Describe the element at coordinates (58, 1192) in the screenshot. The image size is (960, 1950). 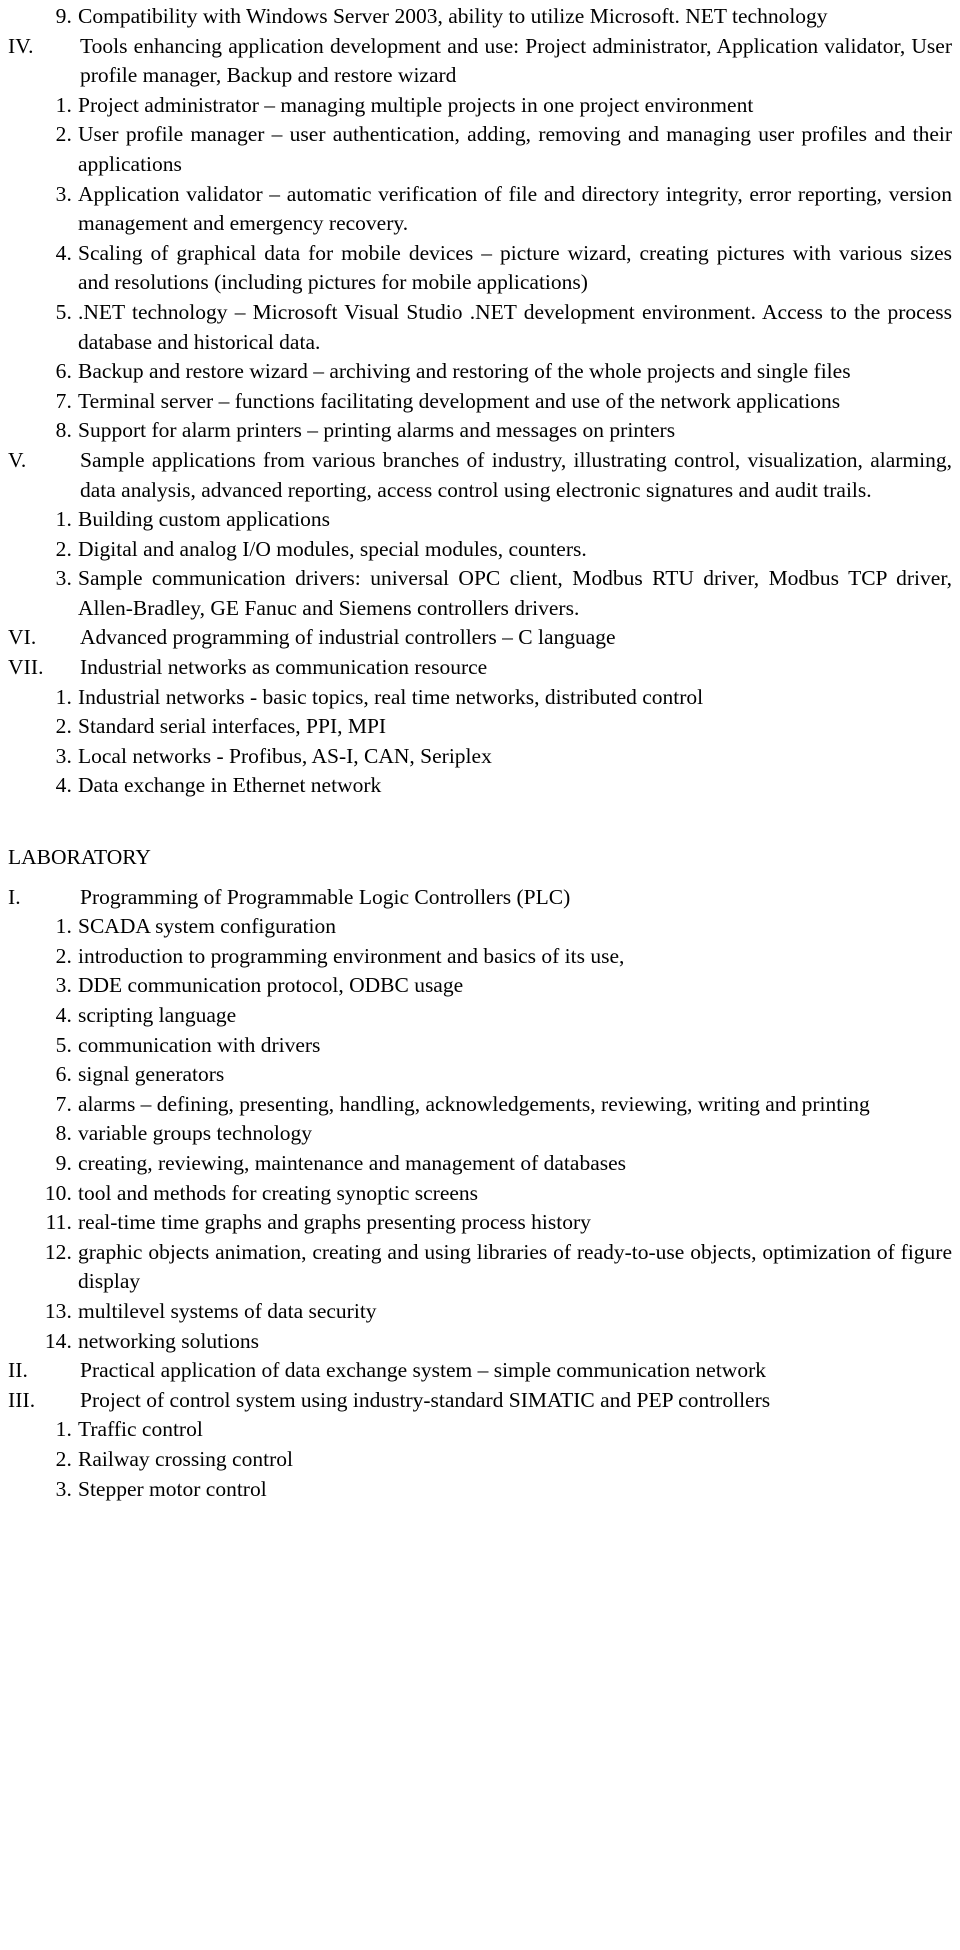
I see `outline-item-marker: 10.` at that location.